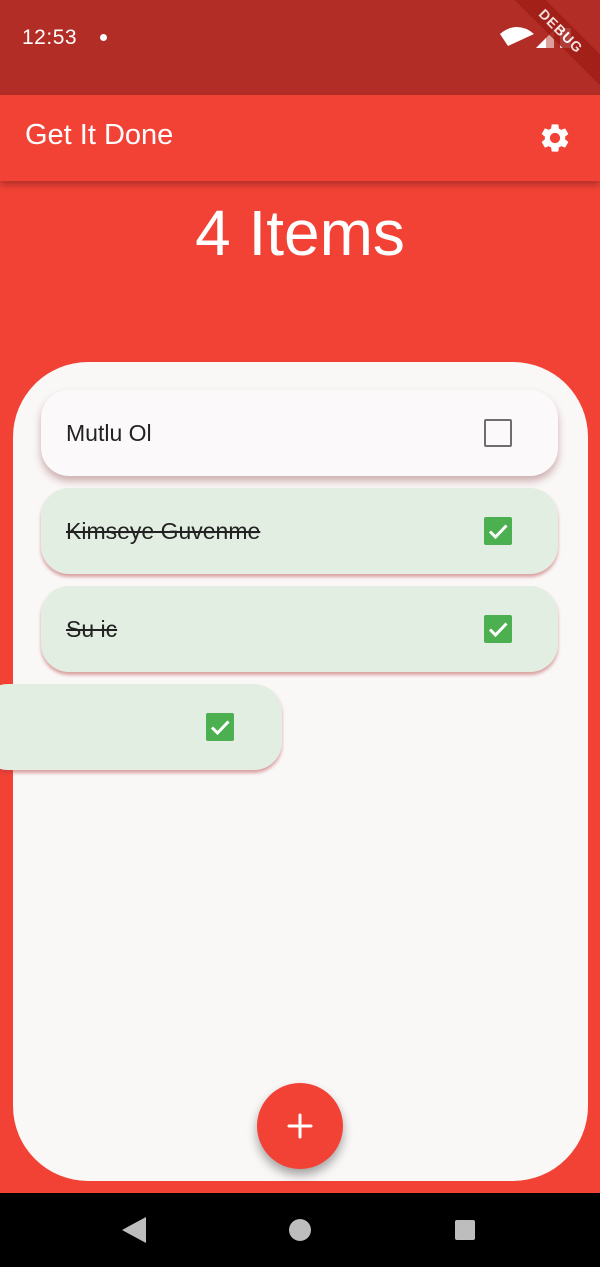 The height and width of the screenshot is (1267, 600). Describe the element at coordinates (300, 233) in the screenshot. I see `item-count-title: 4 Items` at that location.